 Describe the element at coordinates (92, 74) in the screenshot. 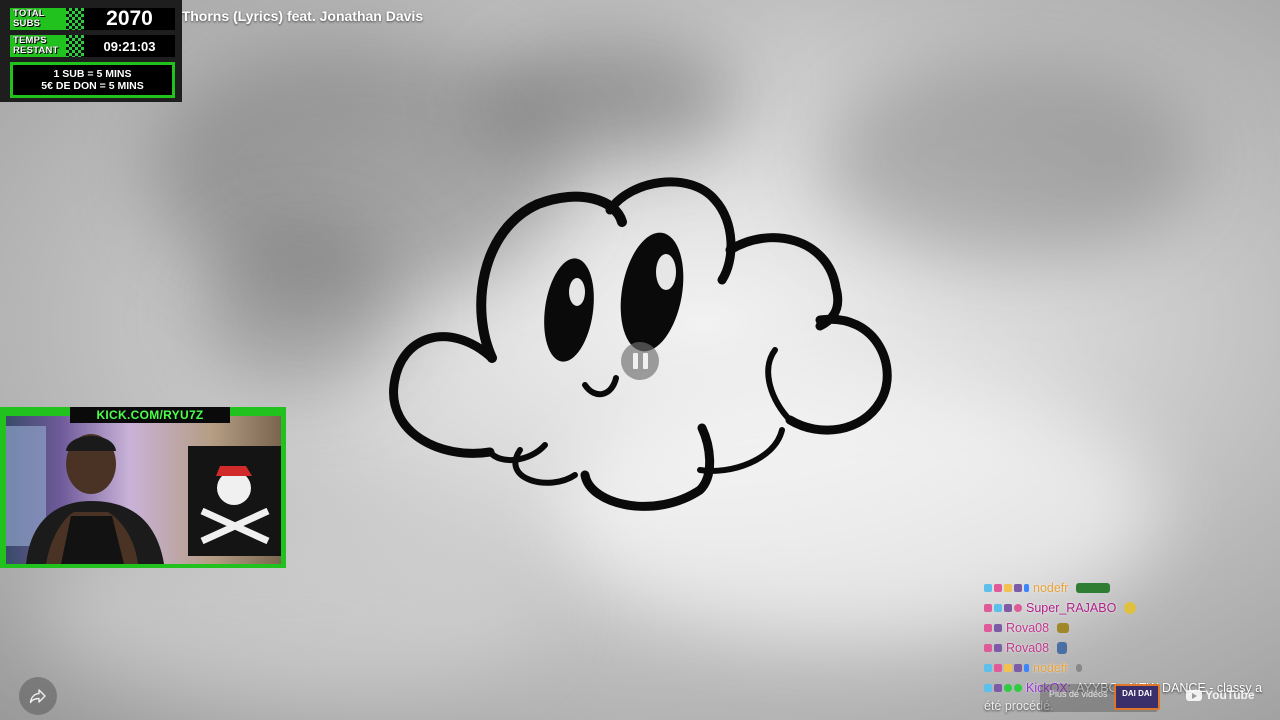

I see `rule-sub: 1 SUB = 5 MINS` at that location.